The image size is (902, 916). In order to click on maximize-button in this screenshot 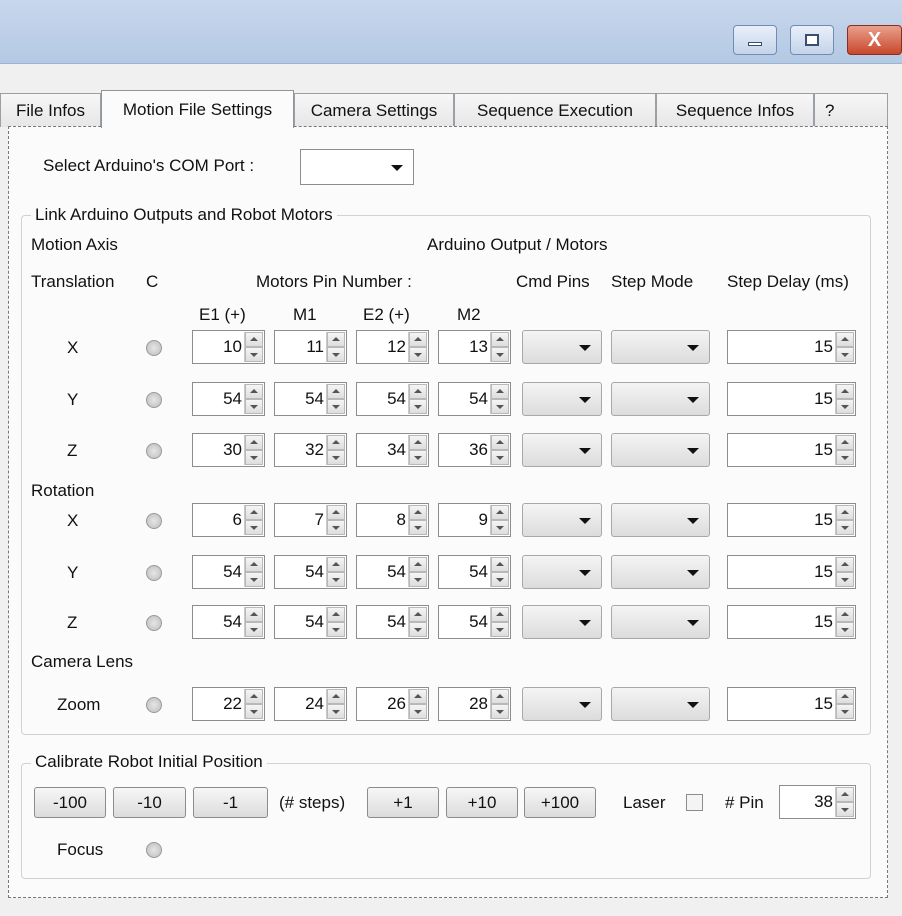, I will do `click(812, 40)`.